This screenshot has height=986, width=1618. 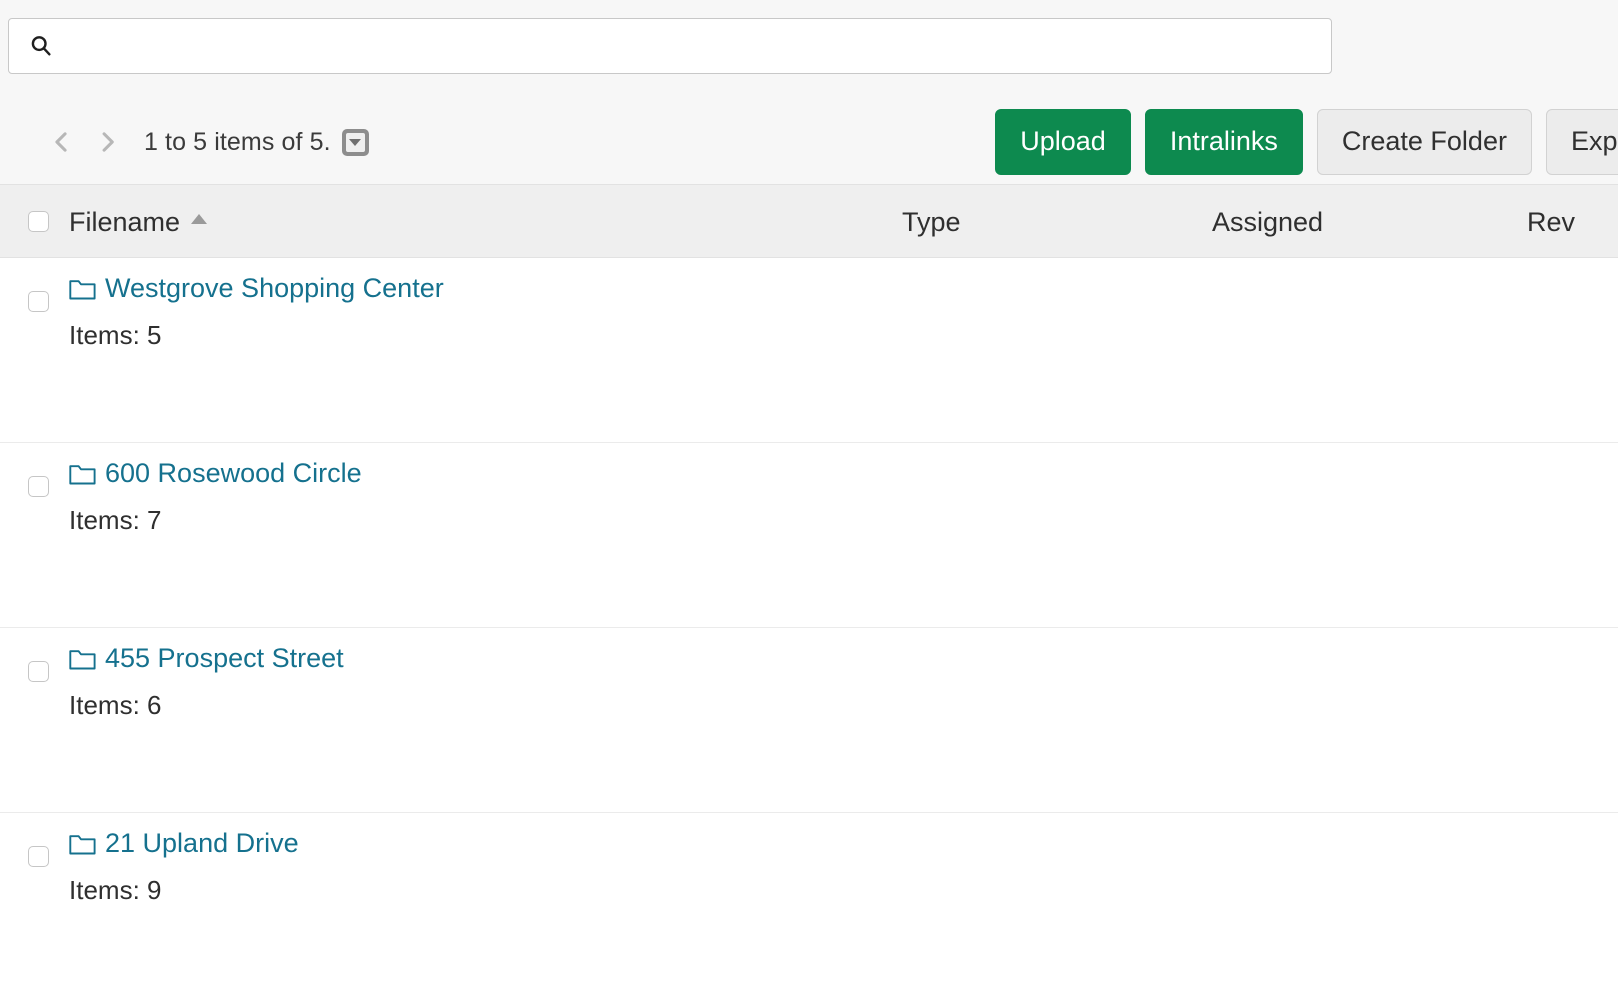 I want to click on folder-link: Westgrove Shopping Center, so click(x=256, y=288).